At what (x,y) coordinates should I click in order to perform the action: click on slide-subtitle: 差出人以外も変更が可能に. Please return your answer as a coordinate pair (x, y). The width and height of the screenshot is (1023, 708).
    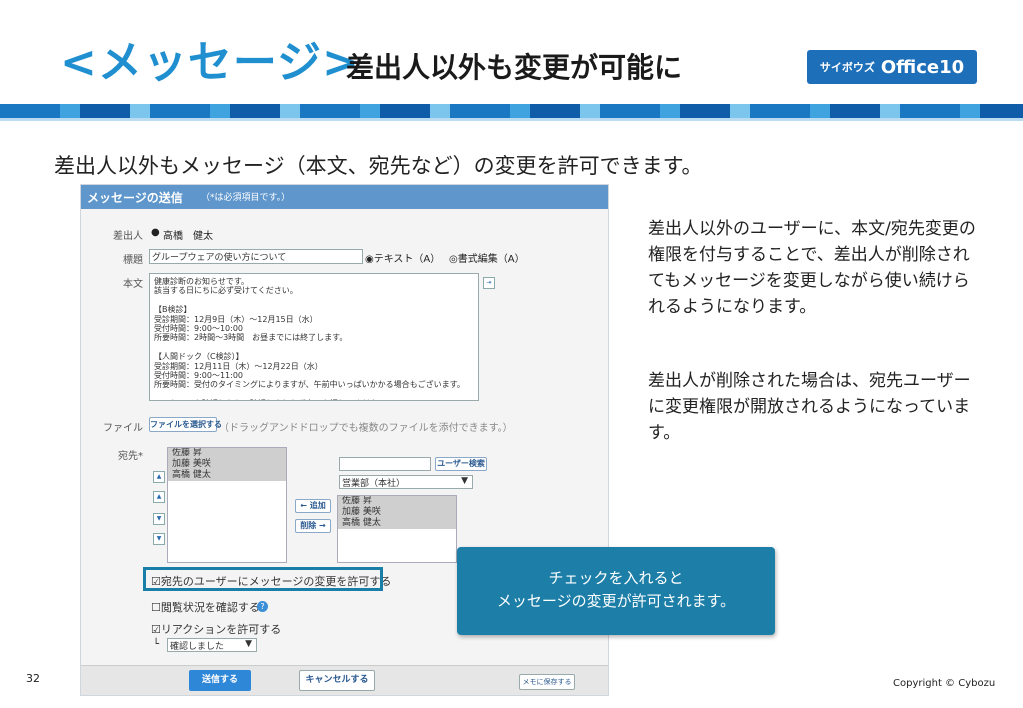
    Looking at the image, I should click on (514, 67).